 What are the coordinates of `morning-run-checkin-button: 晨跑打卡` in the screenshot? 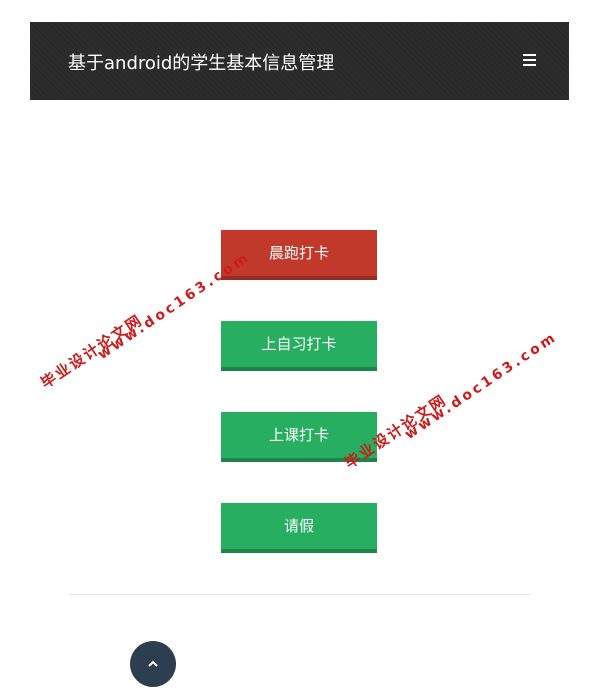 It's located at (299, 255).